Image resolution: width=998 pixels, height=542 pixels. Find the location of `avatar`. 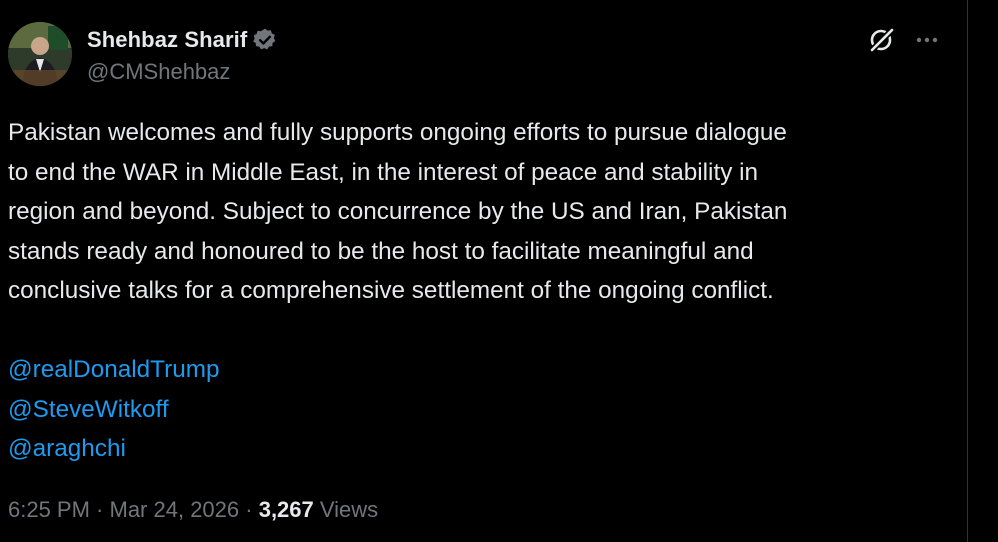

avatar is located at coordinates (40, 54).